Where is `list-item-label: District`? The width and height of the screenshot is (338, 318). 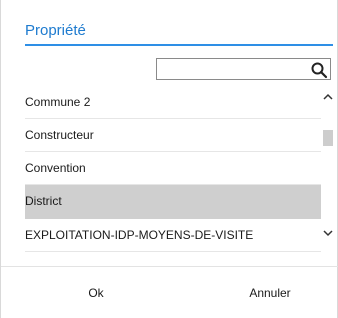
list-item-label: District is located at coordinates (43, 201).